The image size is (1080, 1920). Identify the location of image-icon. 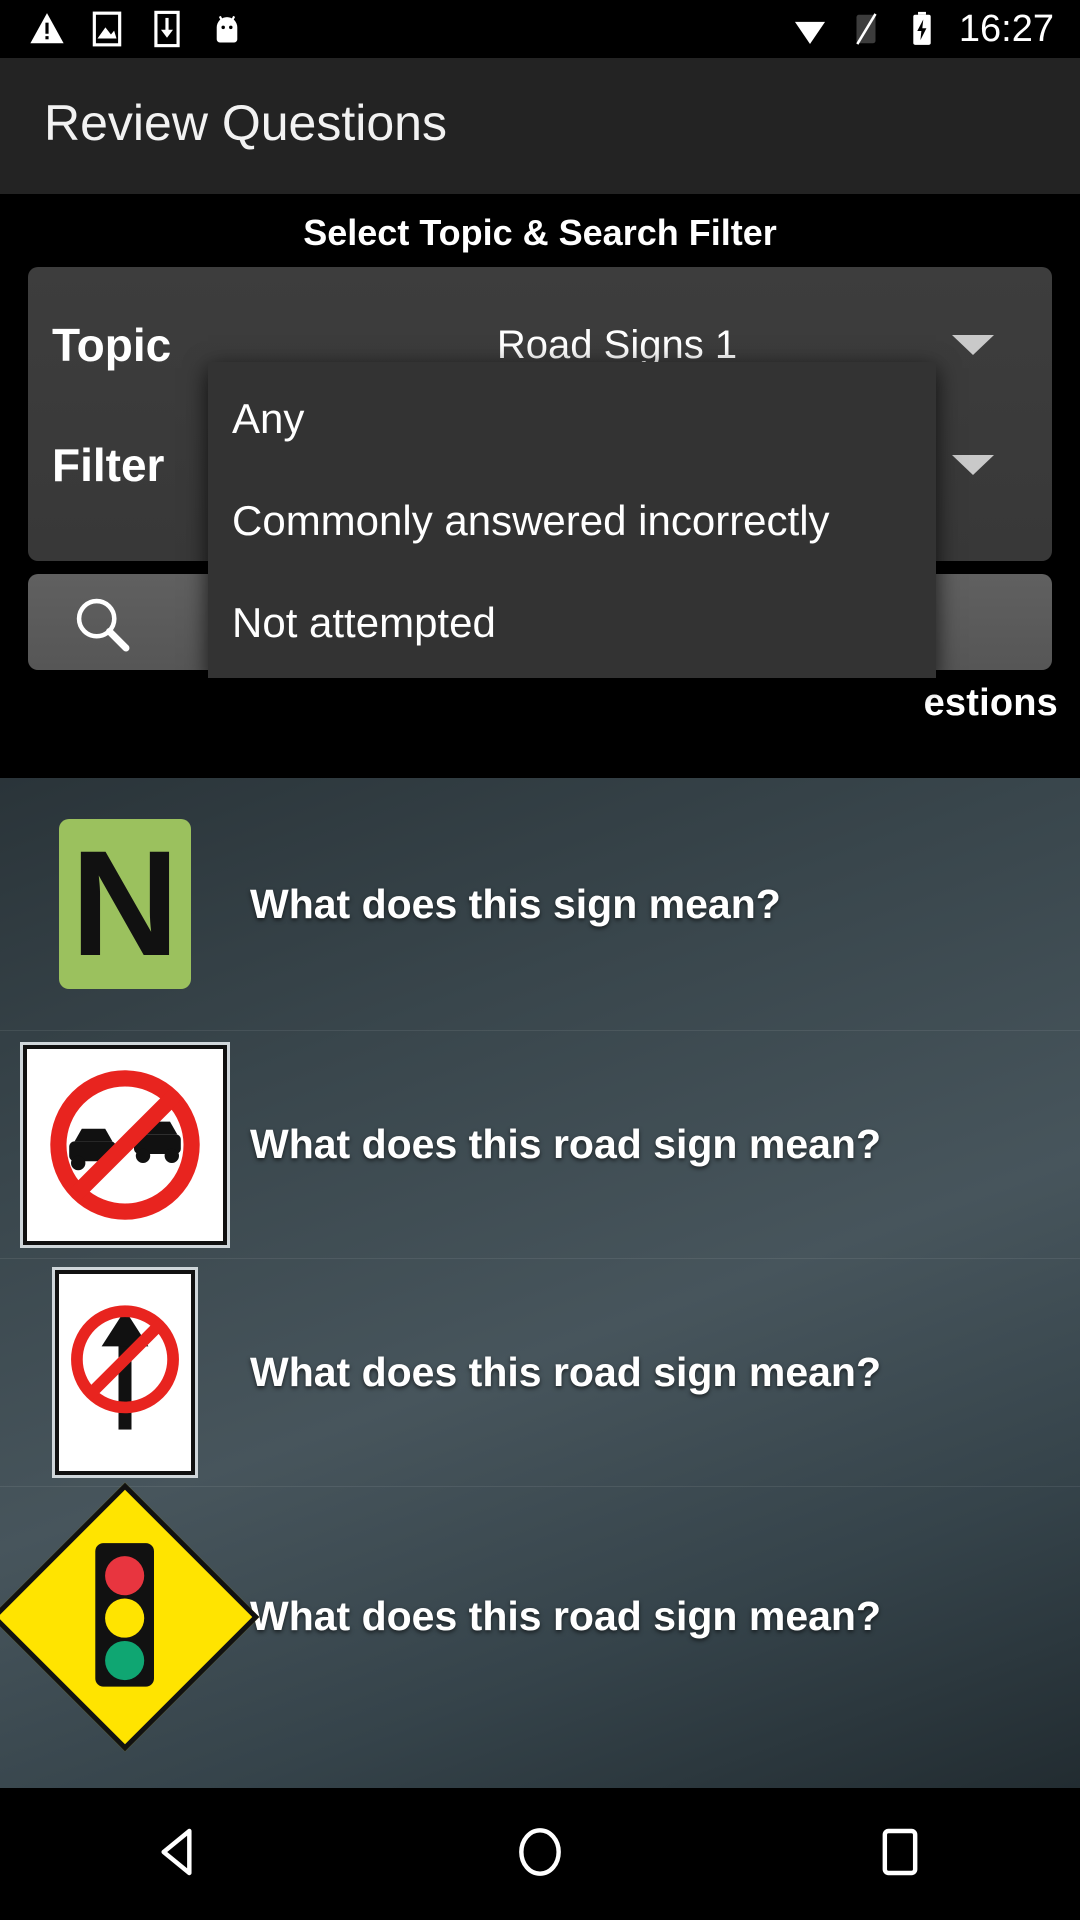
(107, 29).